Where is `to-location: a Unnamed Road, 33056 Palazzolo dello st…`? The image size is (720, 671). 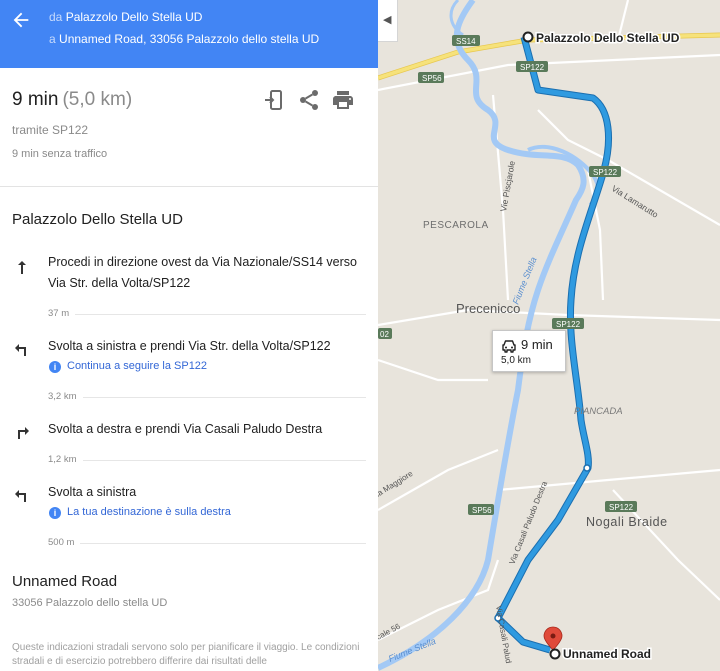 to-location: a Unnamed Road, 33056 Palazzolo dello st… is located at coordinates (184, 39).